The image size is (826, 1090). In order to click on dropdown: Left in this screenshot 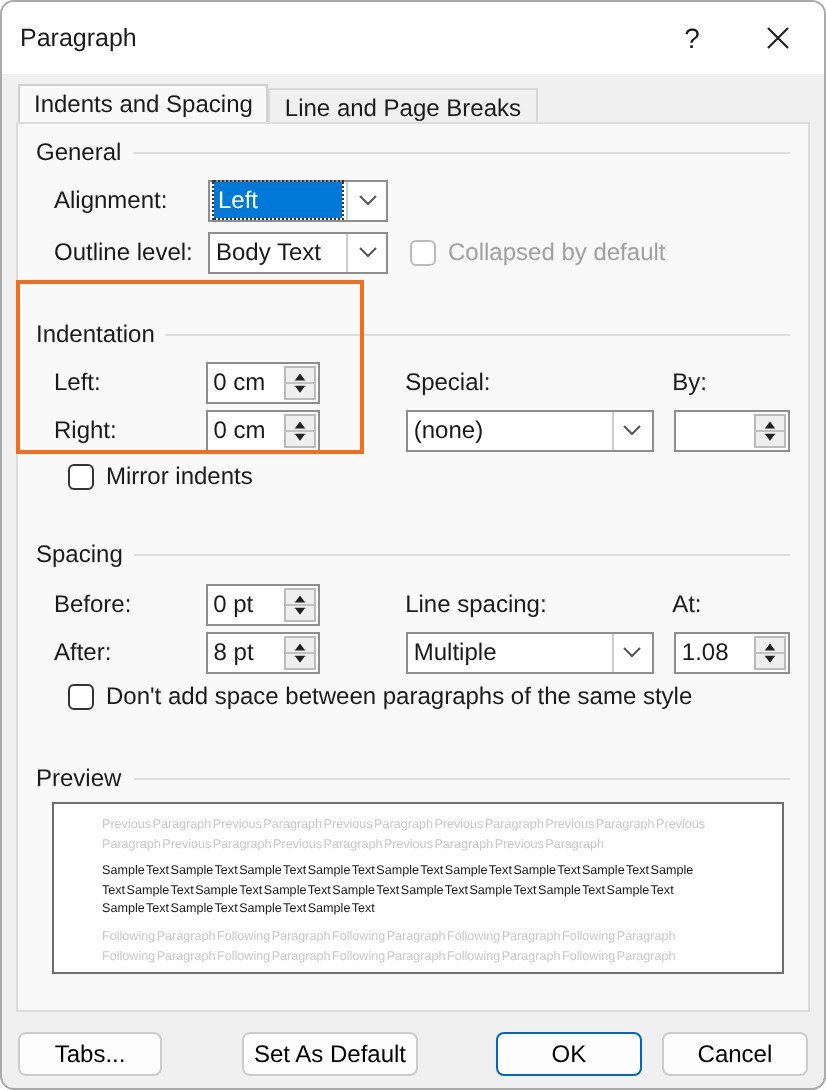, I will do `click(298, 200)`.